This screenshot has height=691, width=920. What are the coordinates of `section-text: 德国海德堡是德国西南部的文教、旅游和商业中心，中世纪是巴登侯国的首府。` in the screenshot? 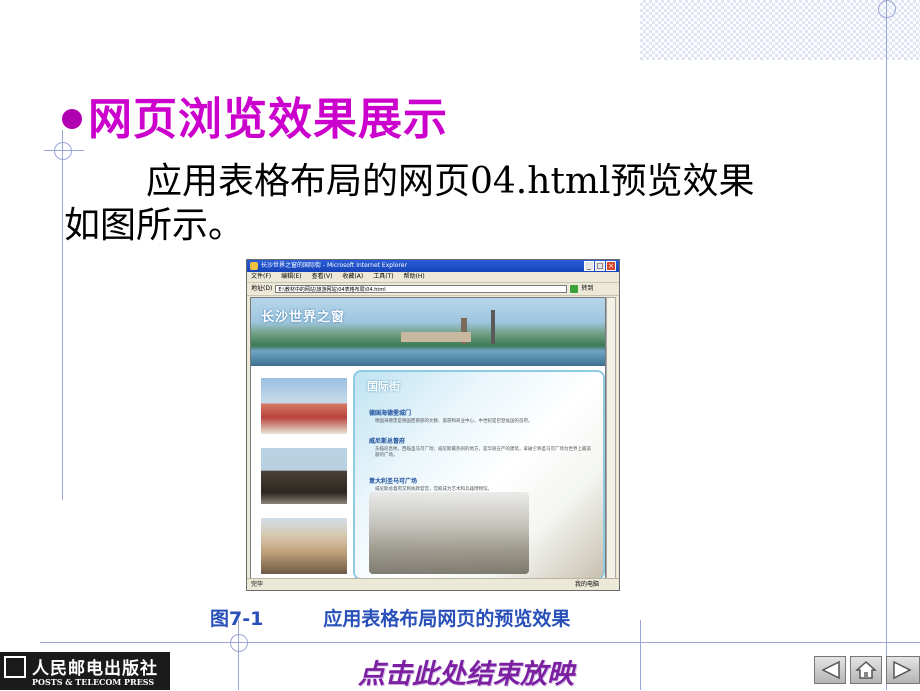 It's located at (454, 421).